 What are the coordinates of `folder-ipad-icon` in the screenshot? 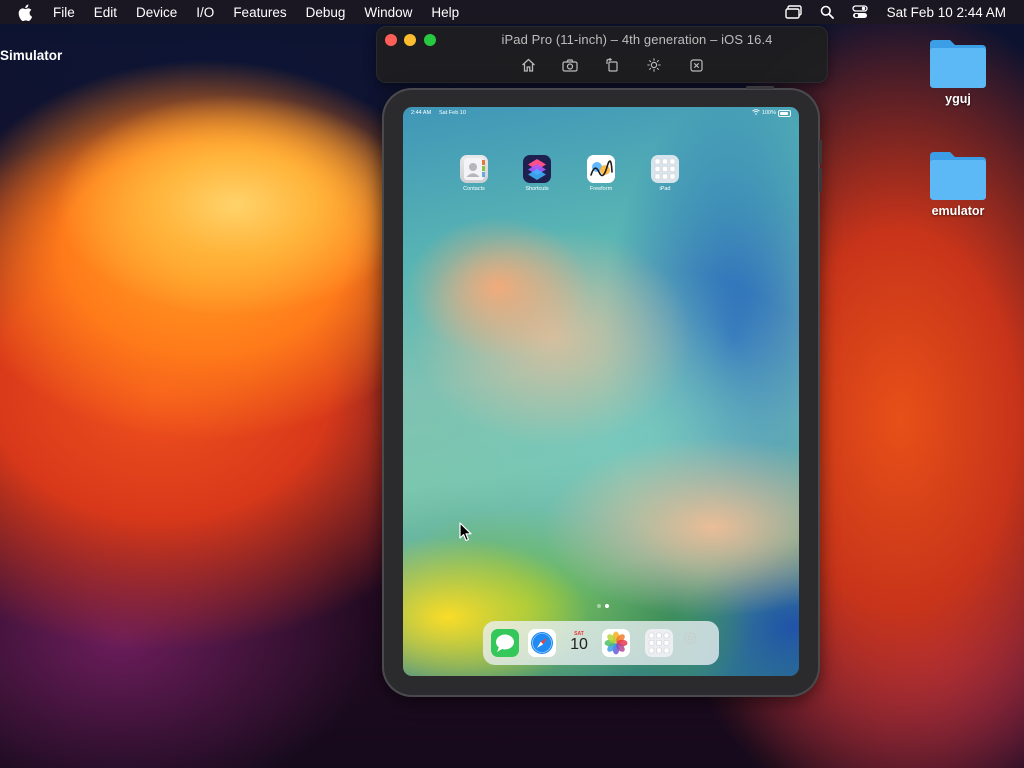 It's located at (665, 169).